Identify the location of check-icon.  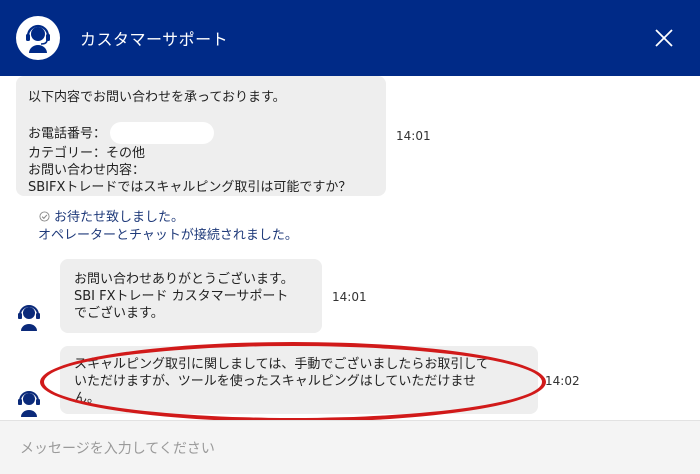
(44, 216).